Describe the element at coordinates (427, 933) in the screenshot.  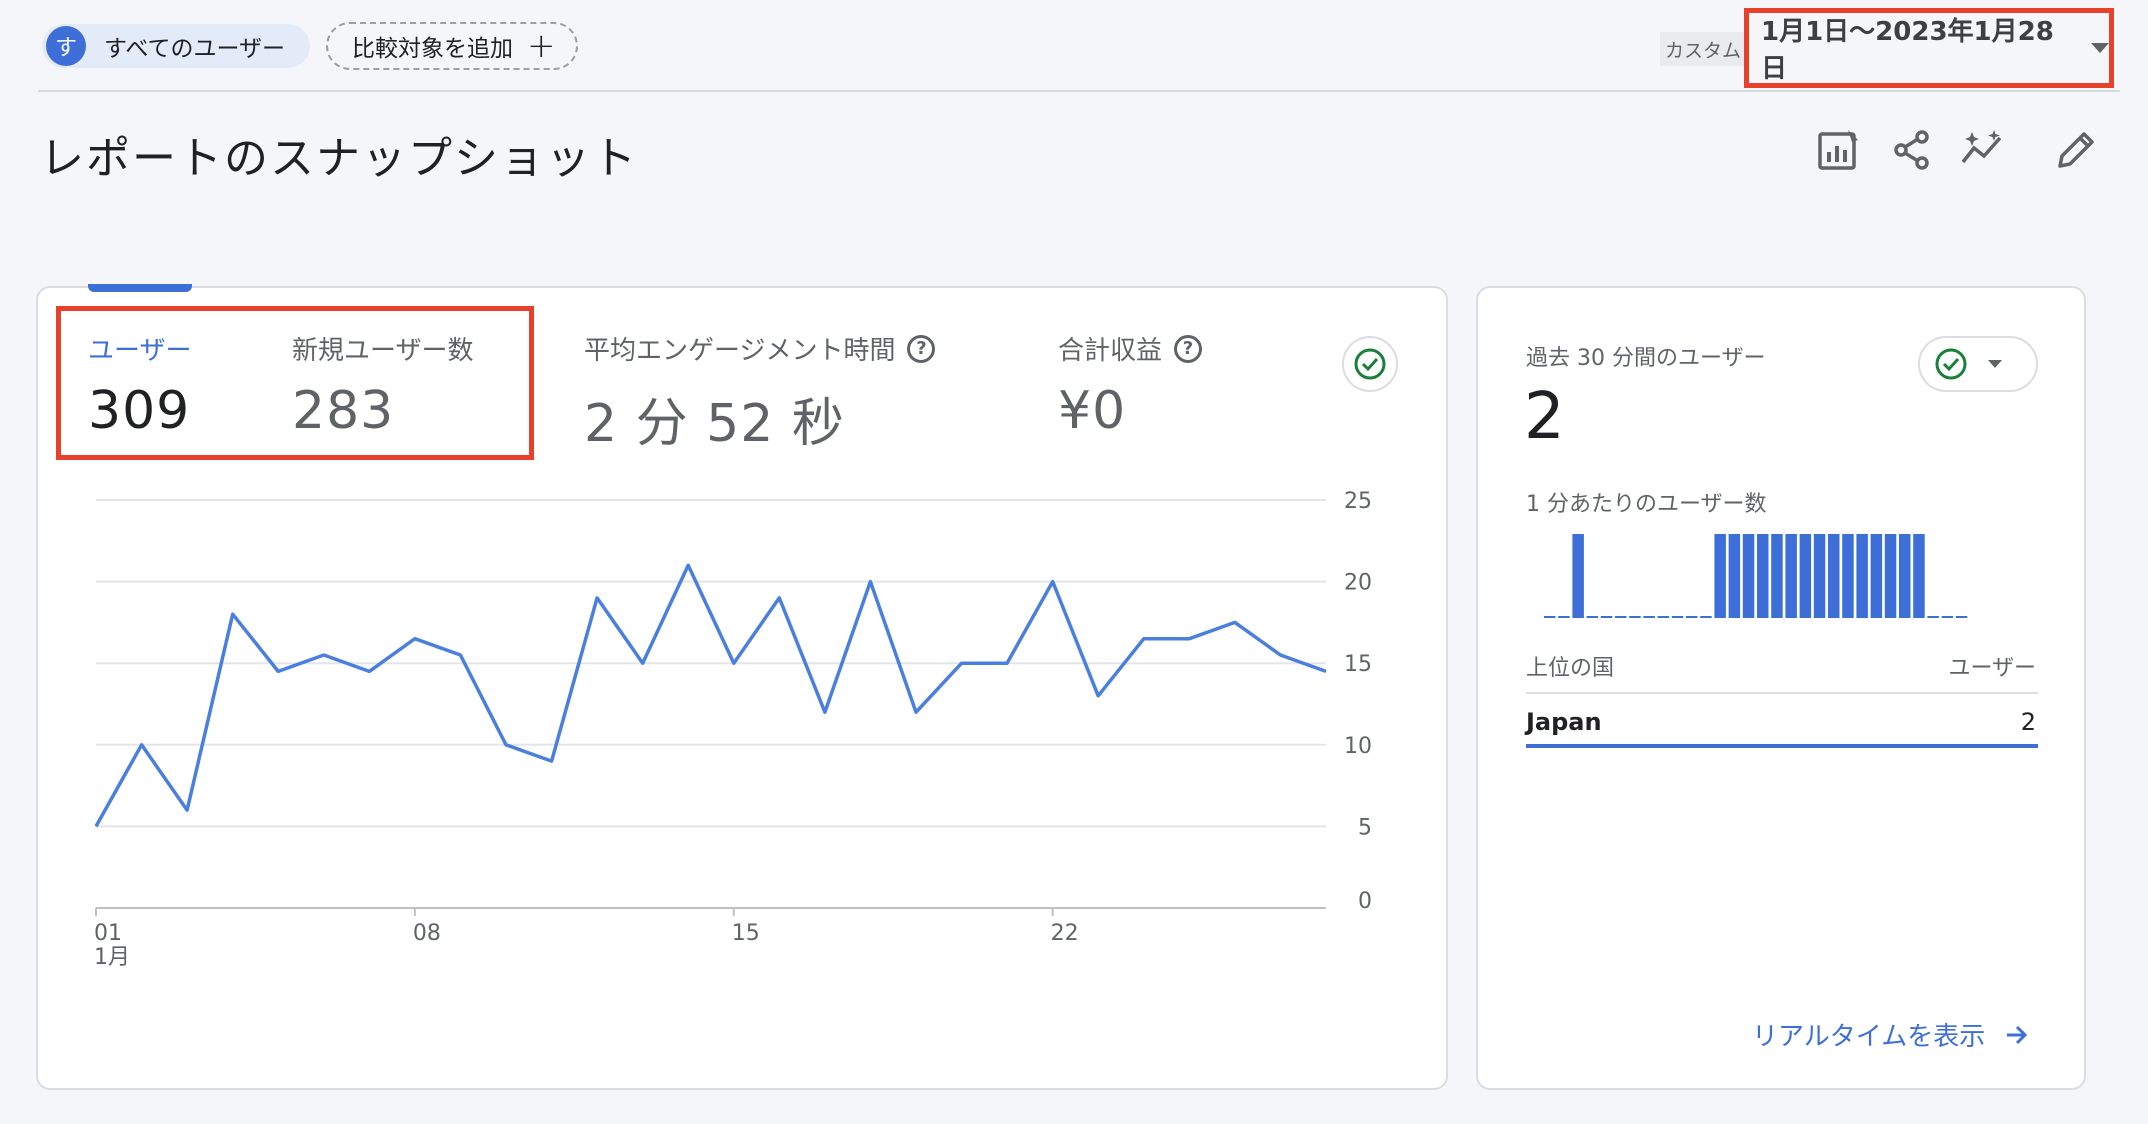
I see `x-tick-label: 08` at that location.